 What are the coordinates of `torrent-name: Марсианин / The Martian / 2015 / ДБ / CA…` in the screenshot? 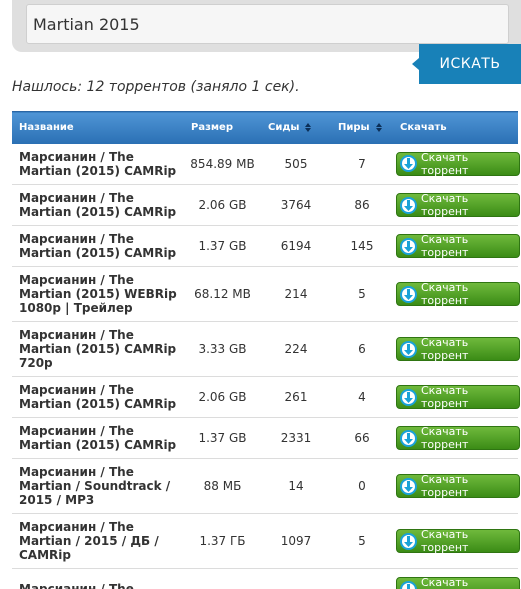 It's located at (98, 541).